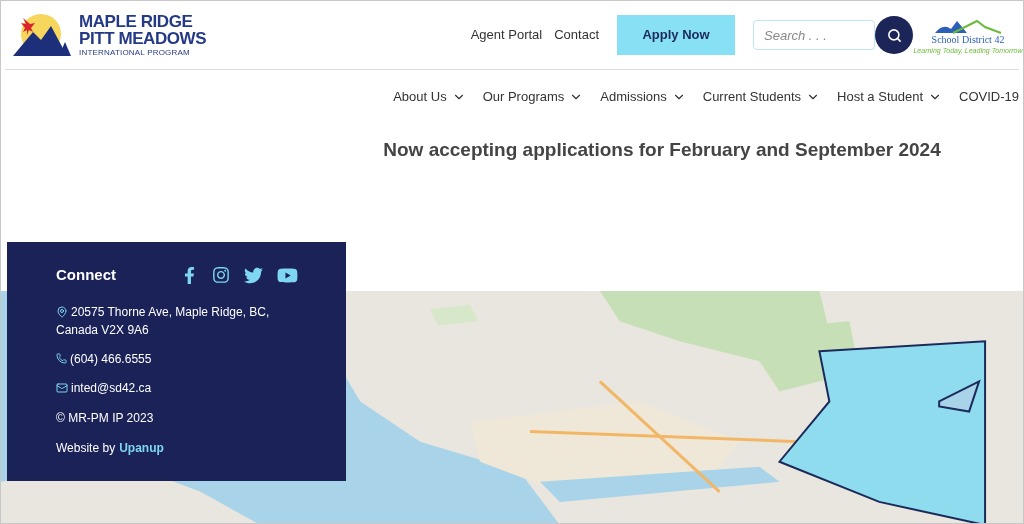 Image resolution: width=1024 pixels, height=524 pixels. I want to click on mail-icon, so click(62, 387).